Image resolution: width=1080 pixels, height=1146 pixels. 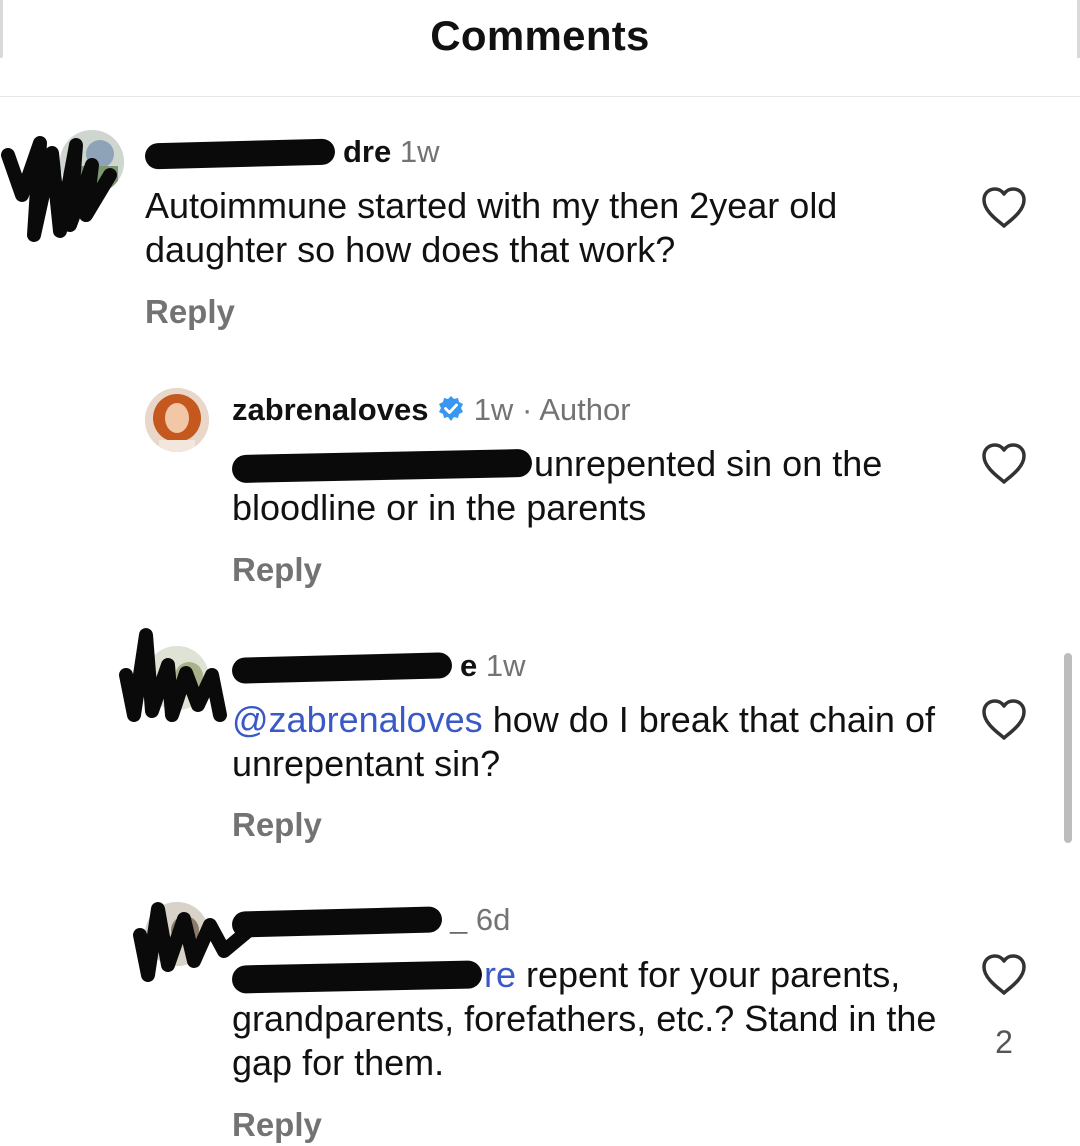 I want to click on avatar, so click(x=177, y=420).